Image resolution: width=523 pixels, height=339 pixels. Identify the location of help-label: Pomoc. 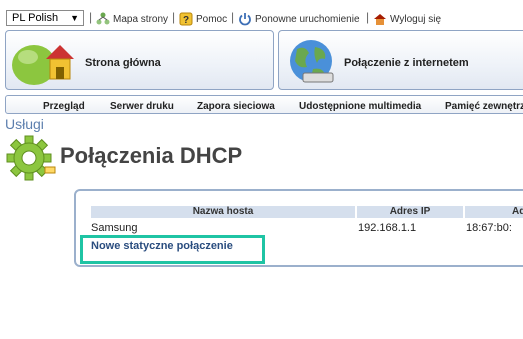
(212, 19).